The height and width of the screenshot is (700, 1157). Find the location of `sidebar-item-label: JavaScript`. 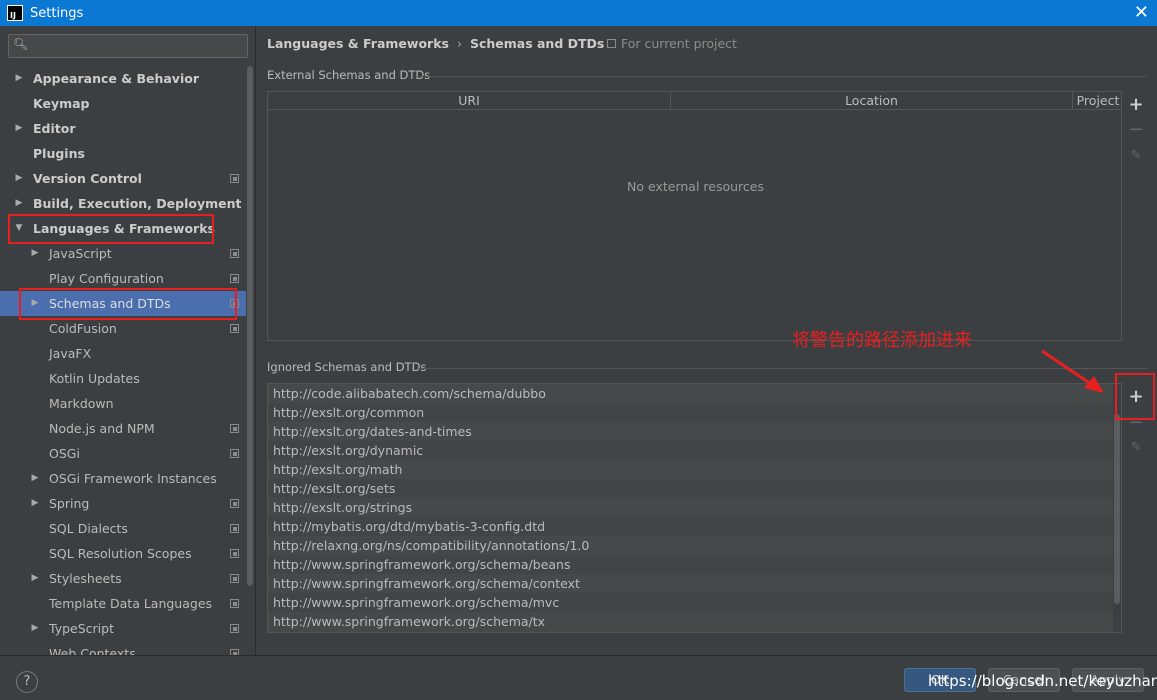

sidebar-item-label: JavaScript is located at coordinates (80, 253).